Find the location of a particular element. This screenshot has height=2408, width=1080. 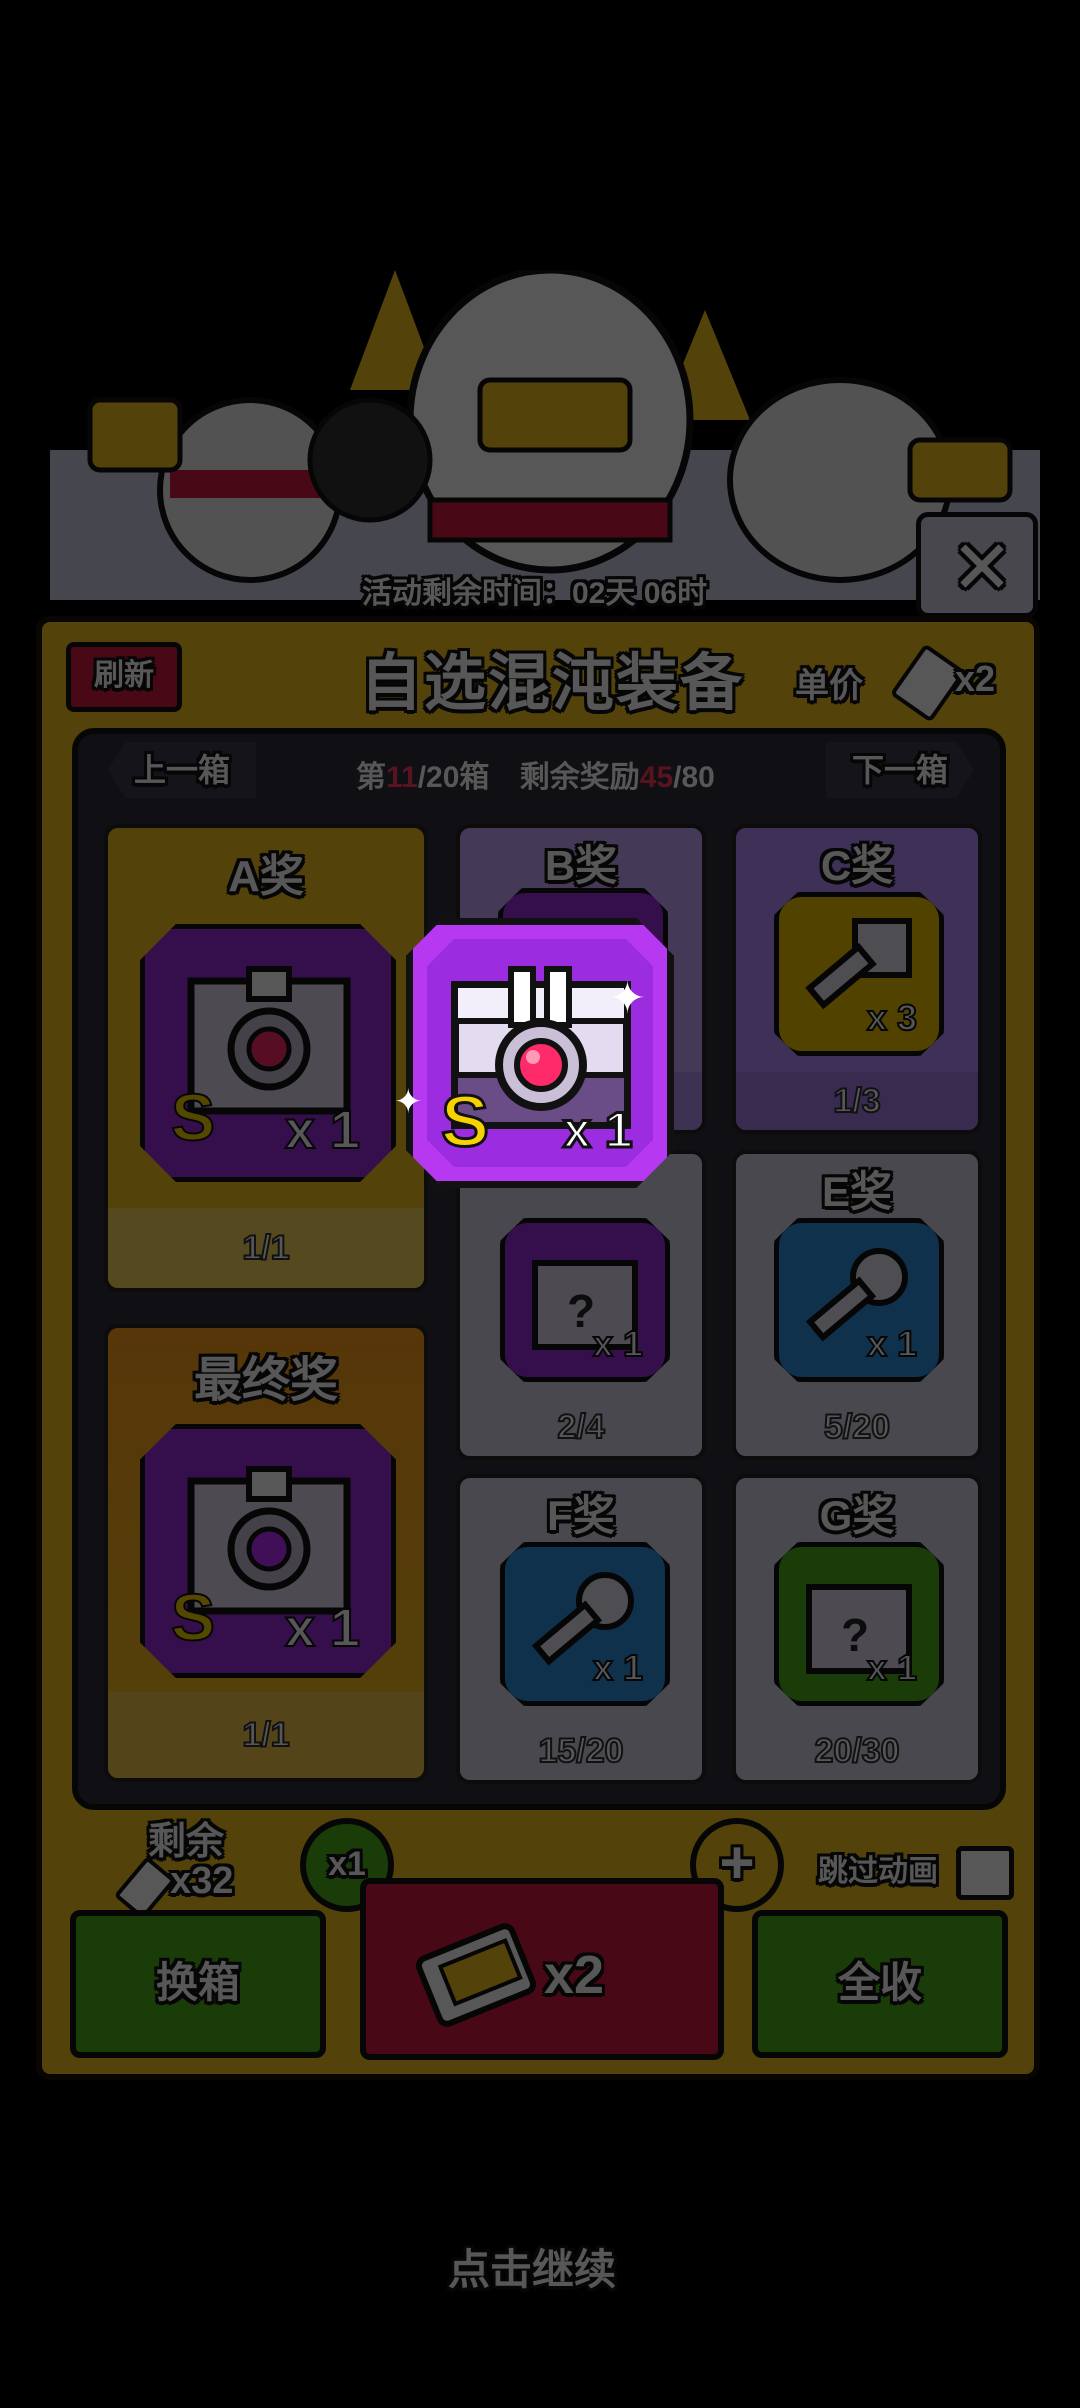

timer-label: 活动剩余时间： is located at coordinates (467, 593).